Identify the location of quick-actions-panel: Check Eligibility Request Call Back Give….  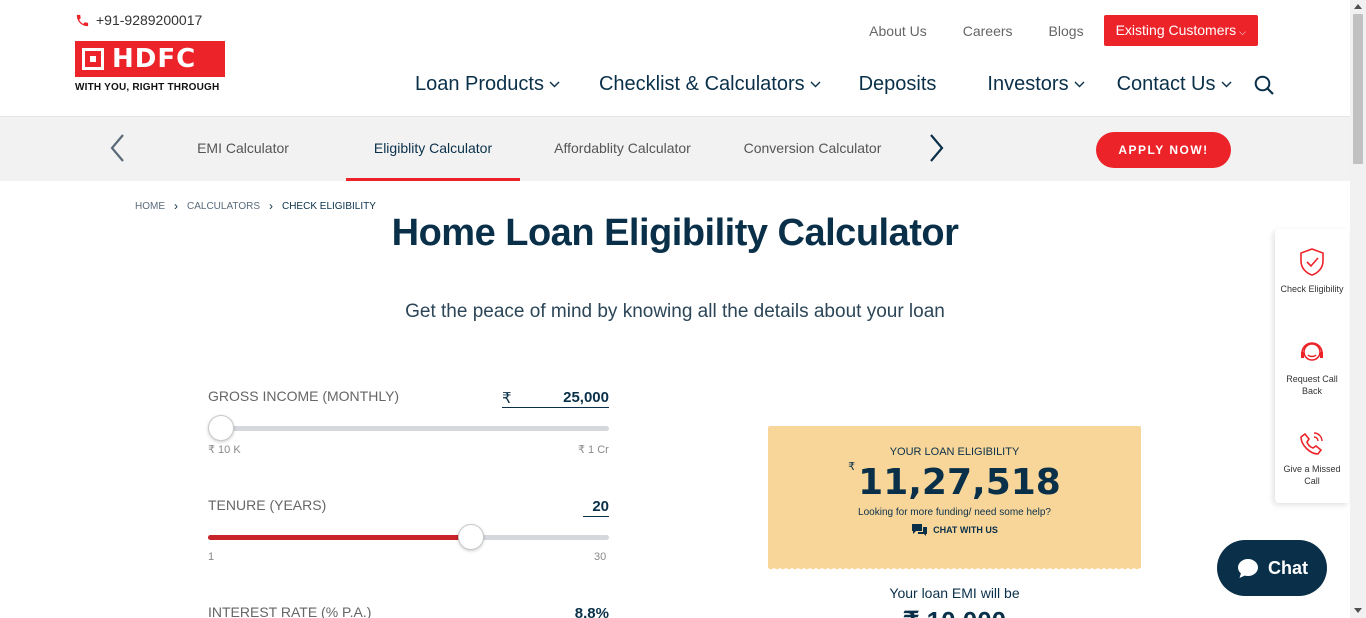
(1312, 366).